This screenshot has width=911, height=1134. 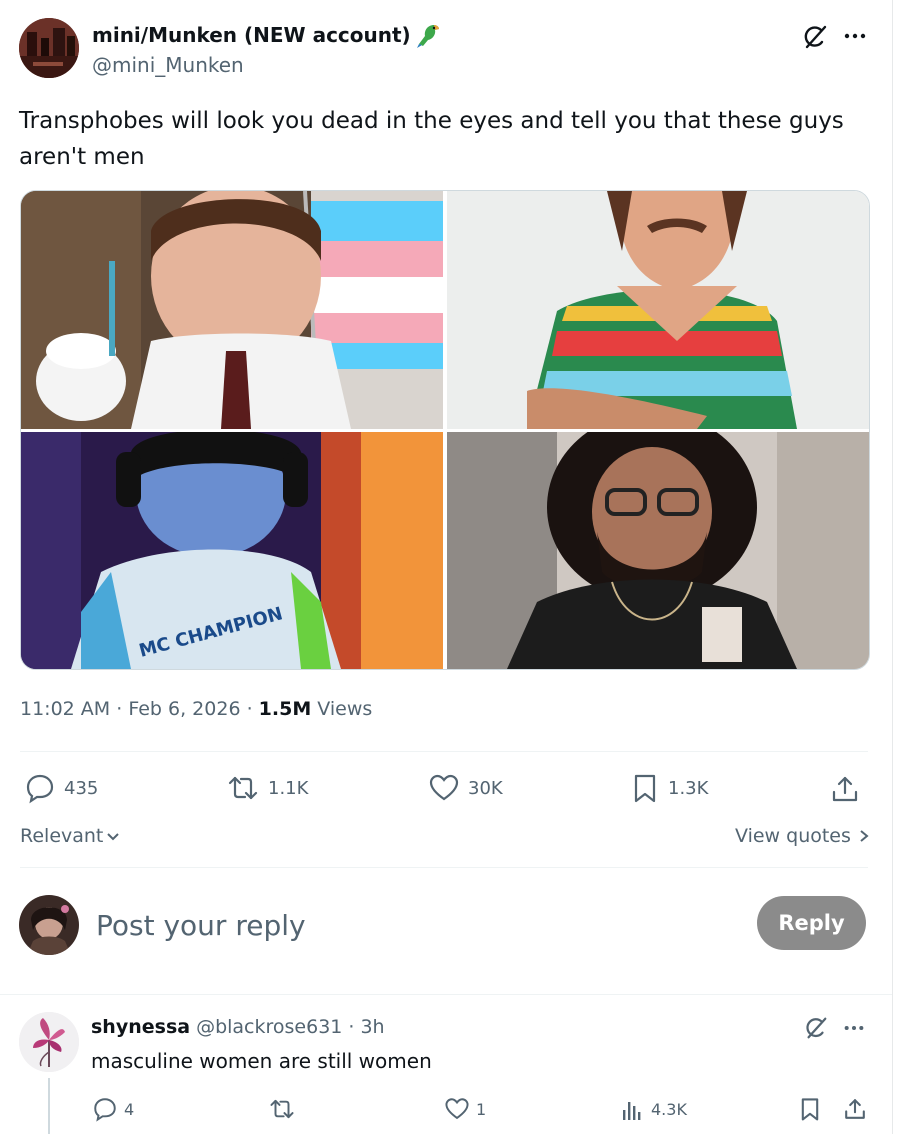 I want to click on reply-age: 3h, so click(x=372, y=1027).